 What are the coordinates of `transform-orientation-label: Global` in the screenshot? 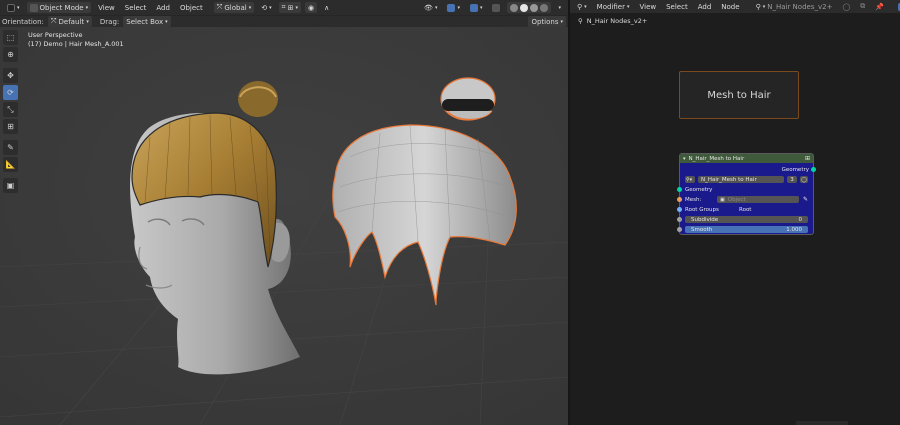 It's located at (235, 7).